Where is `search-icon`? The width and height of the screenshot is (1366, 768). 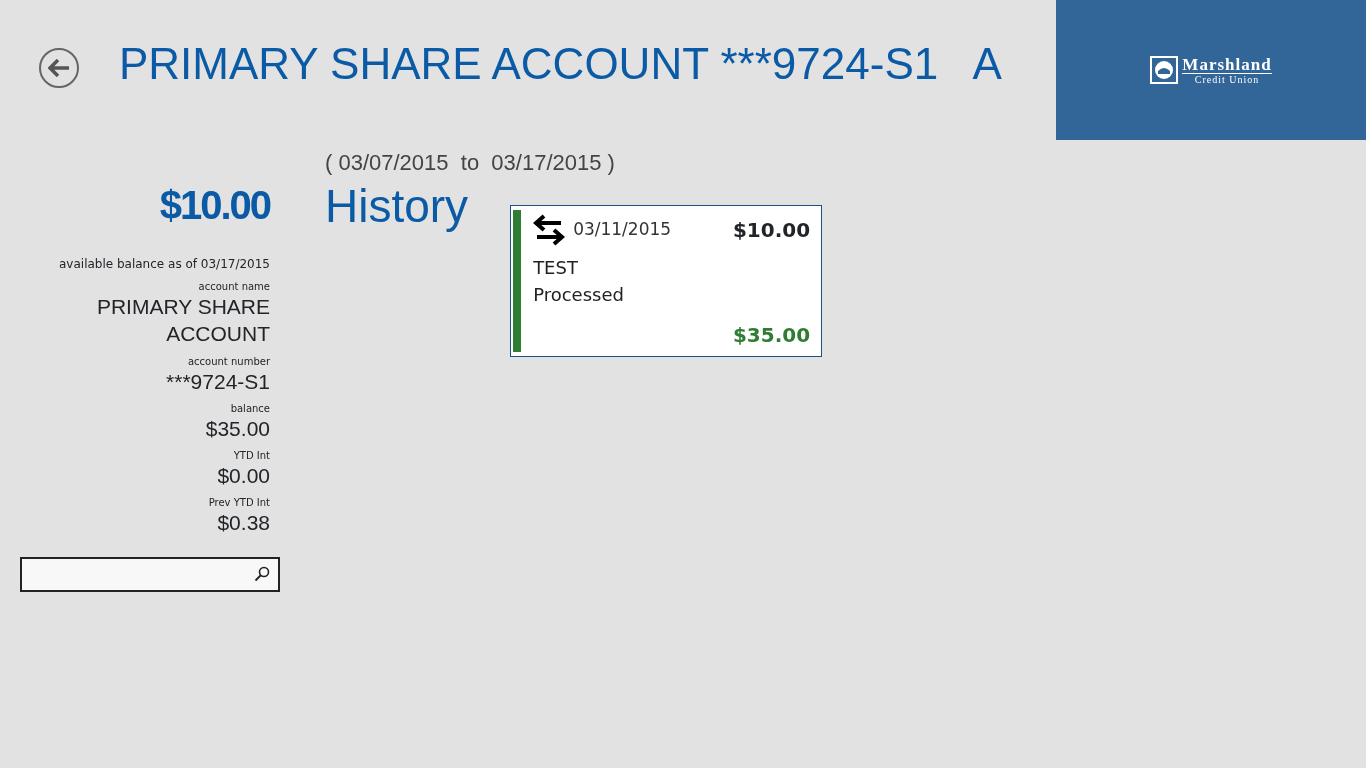
search-icon is located at coordinates (262, 574).